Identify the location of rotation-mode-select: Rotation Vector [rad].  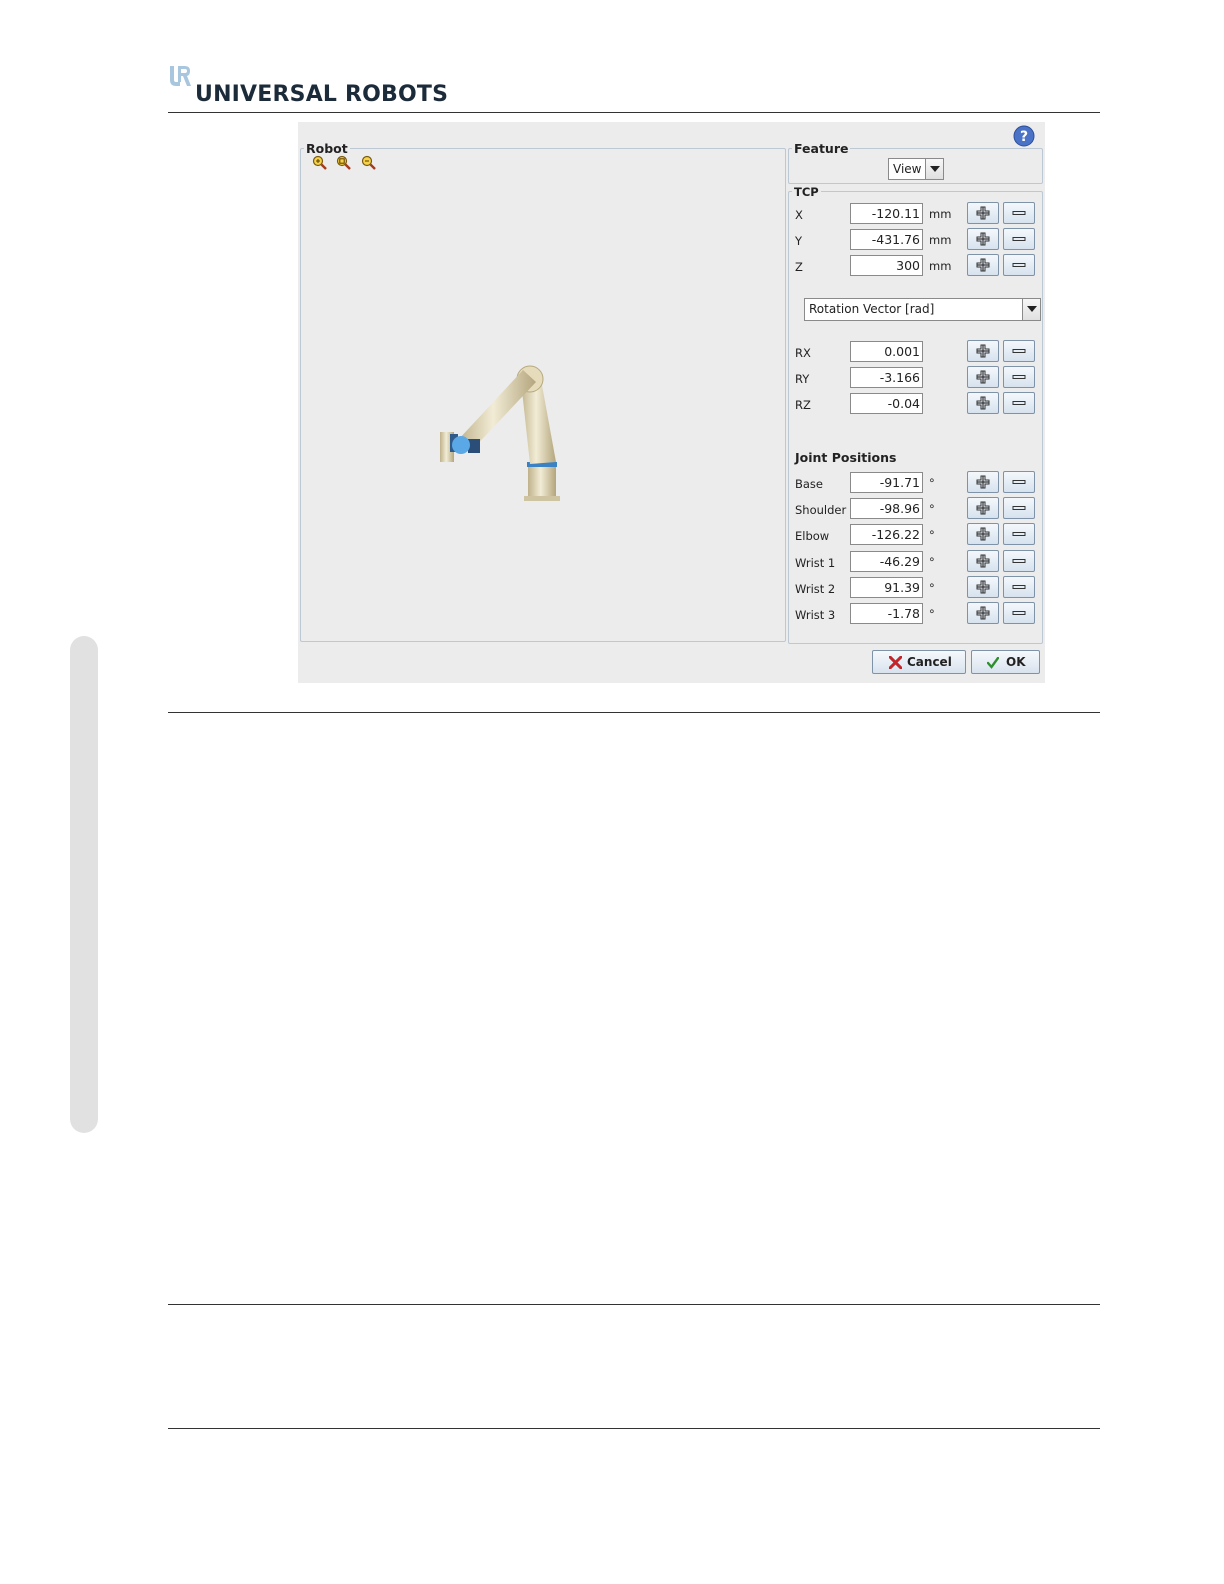
(922, 309).